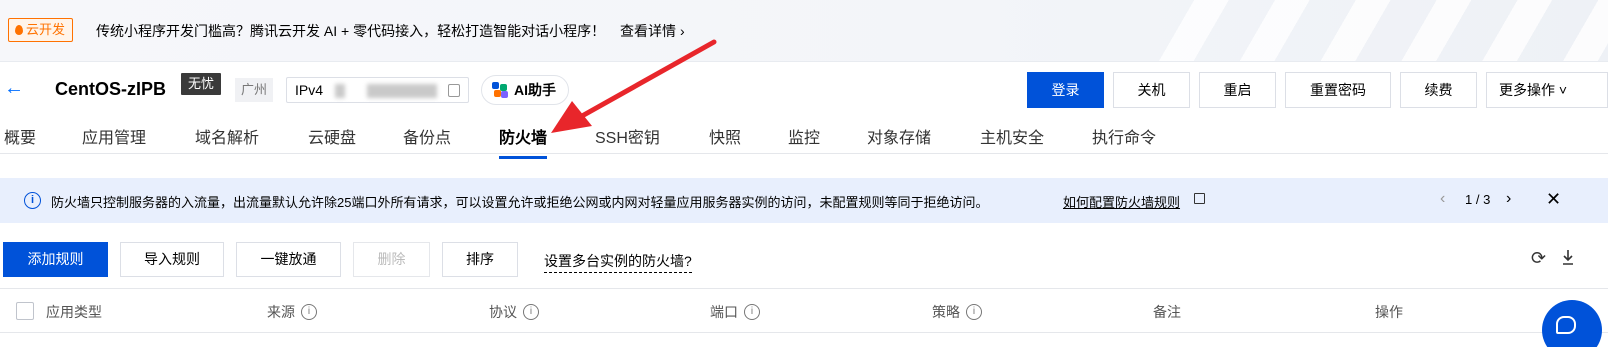 Image resolution: width=1608 pixels, height=347 pixels. Describe the element at coordinates (254, 90) in the screenshot. I see `region-badge: 广州` at that location.